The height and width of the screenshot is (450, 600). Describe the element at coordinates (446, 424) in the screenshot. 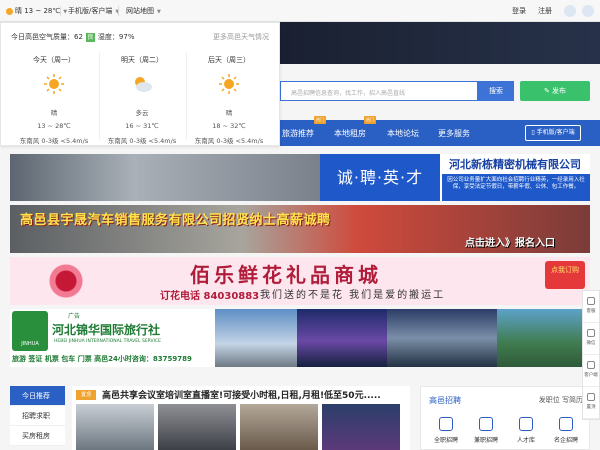

I see `briefcase-icon` at that location.